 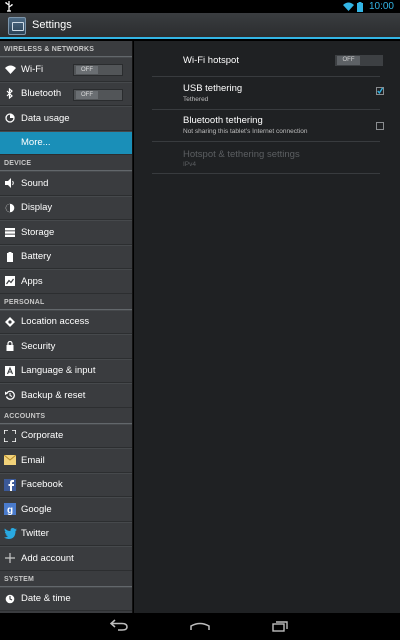 What do you see at coordinates (10, 599) in the screenshot?
I see `clock-icon` at bounding box center [10, 599].